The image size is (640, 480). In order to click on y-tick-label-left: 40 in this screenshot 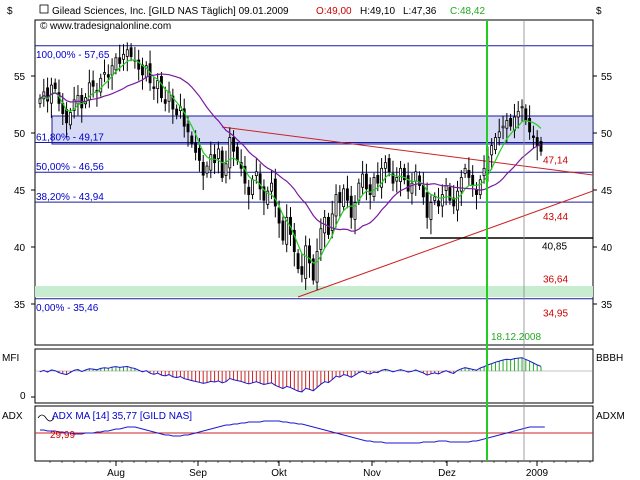, I will do `click(20, 248)`.